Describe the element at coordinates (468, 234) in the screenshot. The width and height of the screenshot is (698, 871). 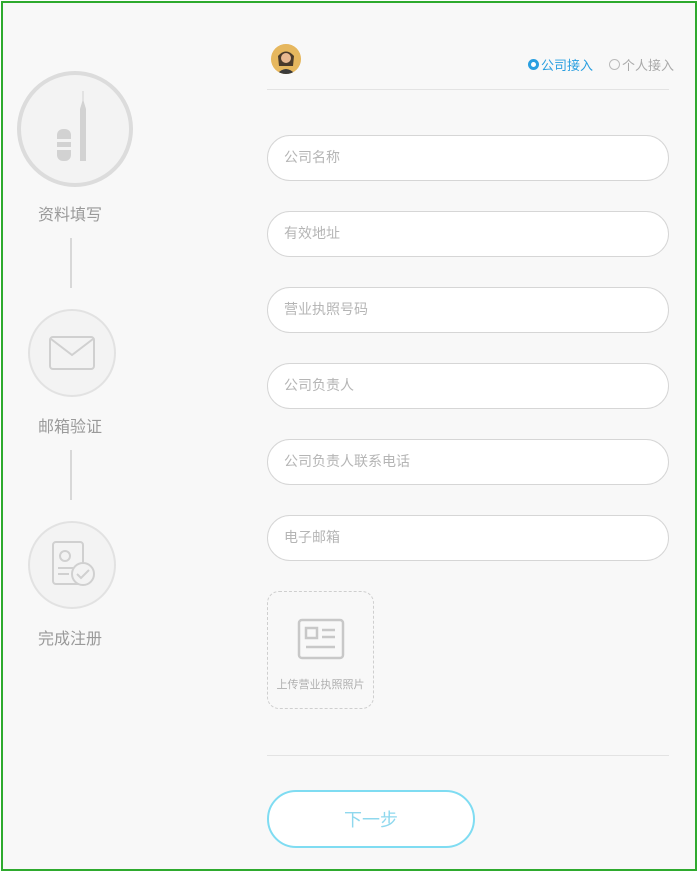
I see `address-input` at that location.